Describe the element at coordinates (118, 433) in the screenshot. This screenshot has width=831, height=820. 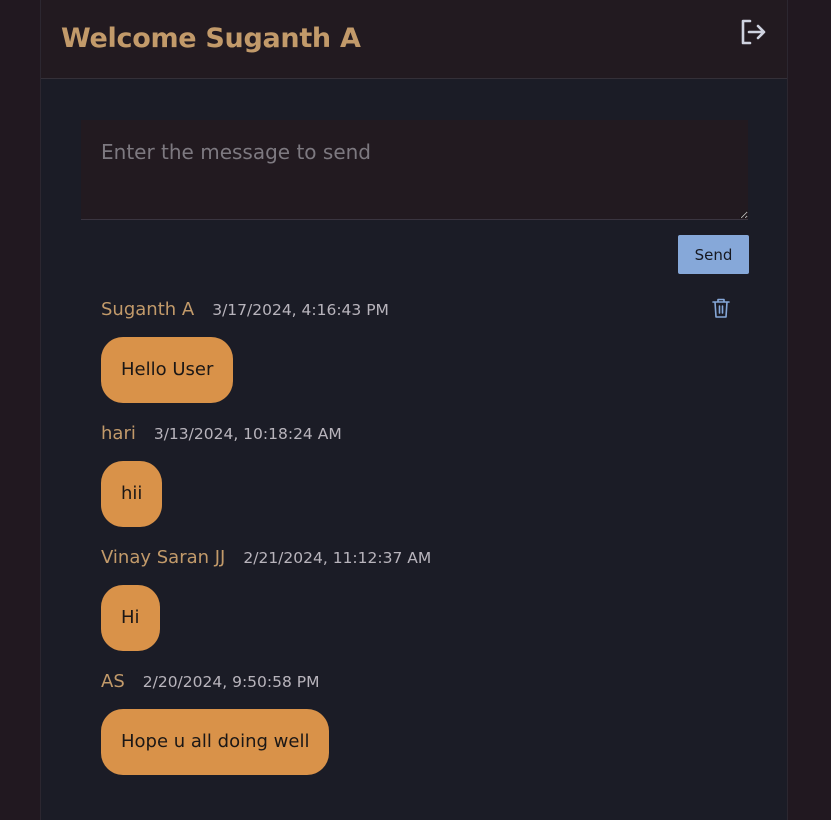
I see `message-author: hari` at that location.